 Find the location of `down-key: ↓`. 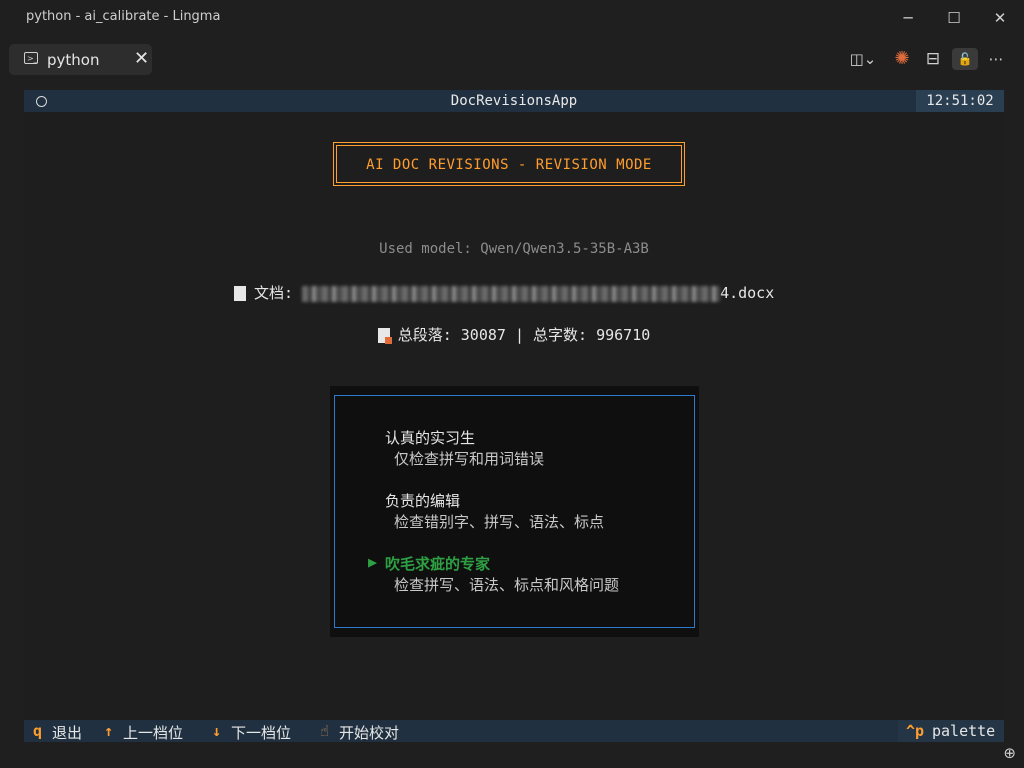

down-key: ↓ is located at coordinates (216, 731).